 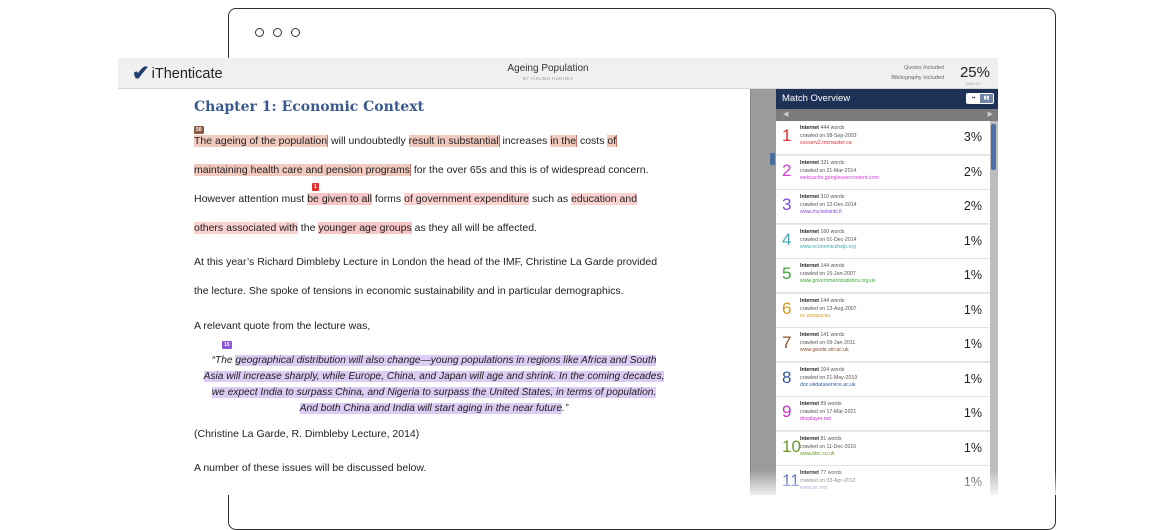 What do you see at coordinates (787, 342) in the screenshot?
I see `match-number: 7` at bounding box center [787, 342].